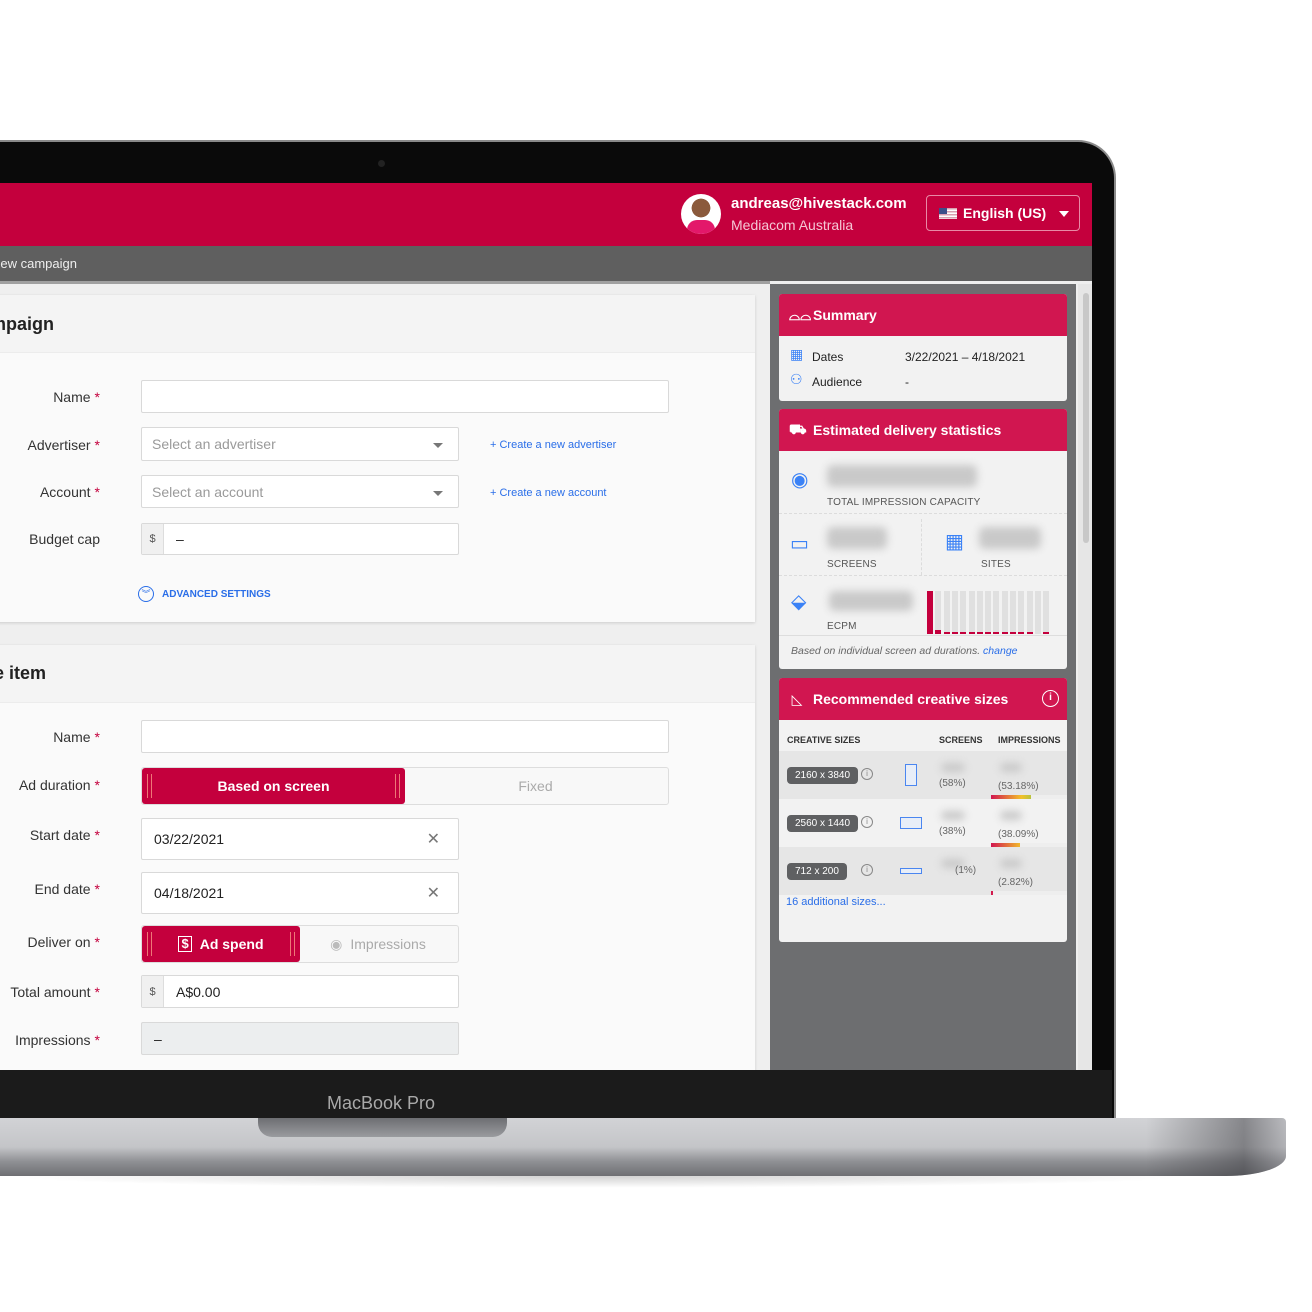  Describe the element at coordinates (923, 315) in the screenshot. I see `summary-header: ⌓⌓ Summary` at that location.